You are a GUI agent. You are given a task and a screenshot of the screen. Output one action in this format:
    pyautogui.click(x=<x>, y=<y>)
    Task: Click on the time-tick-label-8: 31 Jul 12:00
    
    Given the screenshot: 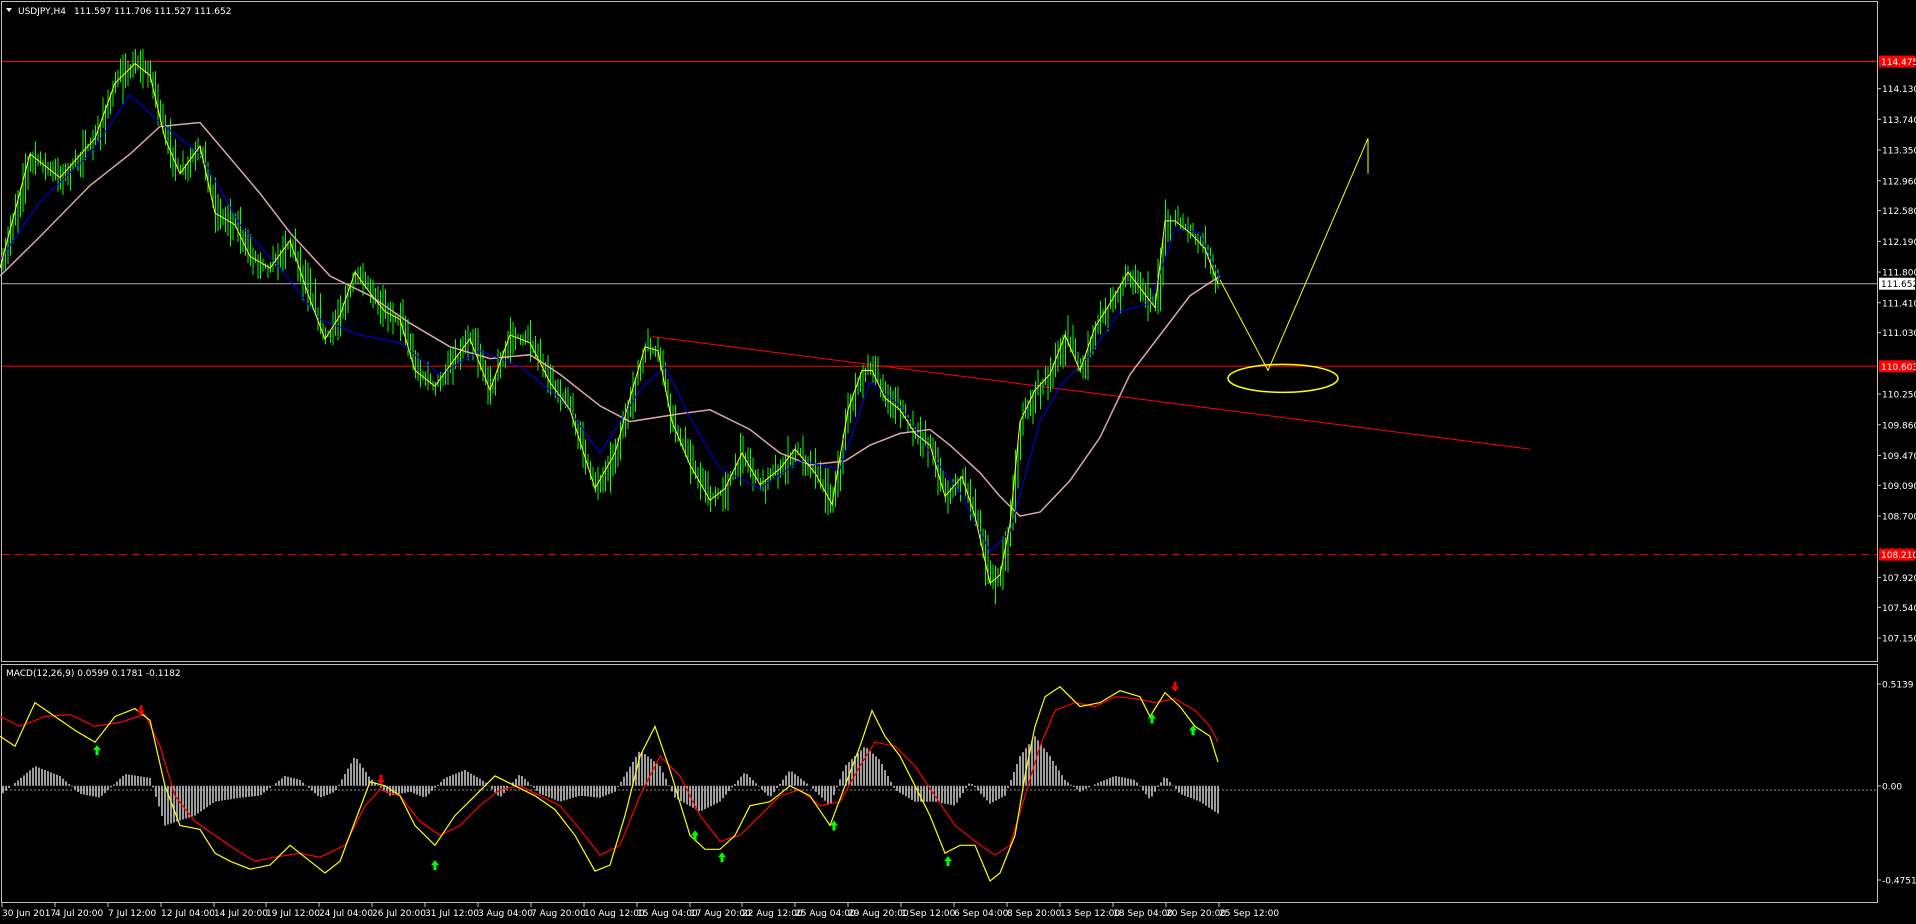 What is the action you would take?
    pyautogui.click(x=452, y=914)
    